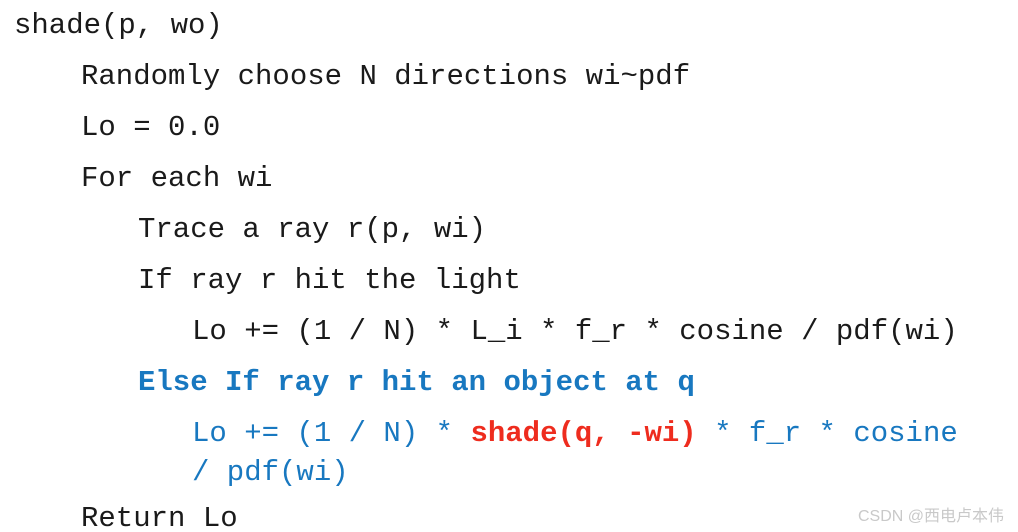 This screenshot has width=1018, height=532. What do you see at coordinates (270, 472) in the screenshot?
I see `code-line-lo-accumulate-recursive-continued: / pdf(wi)` at bounding box center [270, 472].